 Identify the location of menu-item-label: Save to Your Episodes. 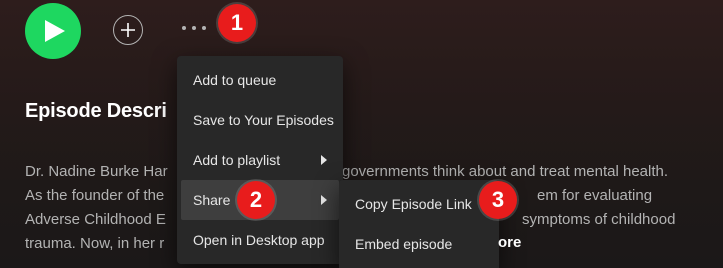
(263, 120).